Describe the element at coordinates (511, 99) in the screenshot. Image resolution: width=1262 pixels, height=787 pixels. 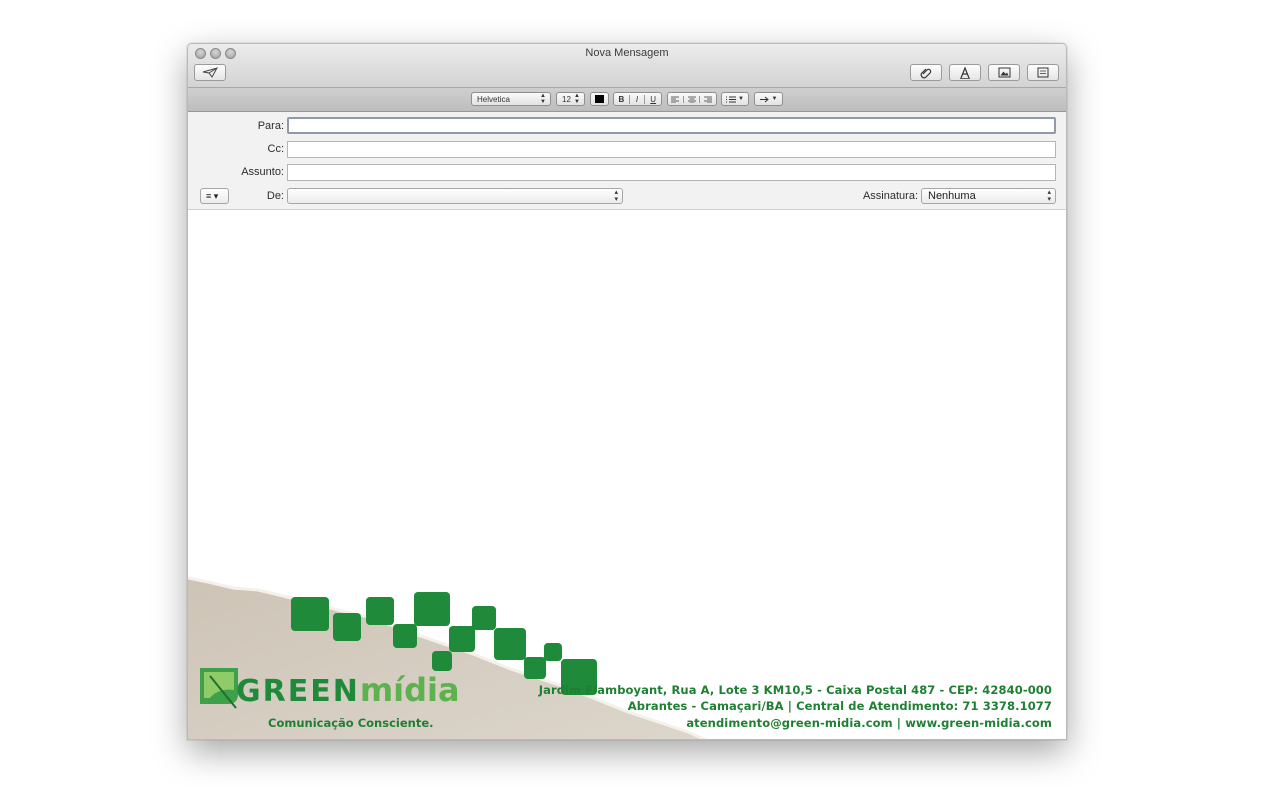
I see `font-family-select: Helvetica ▲ ▼` at that location.